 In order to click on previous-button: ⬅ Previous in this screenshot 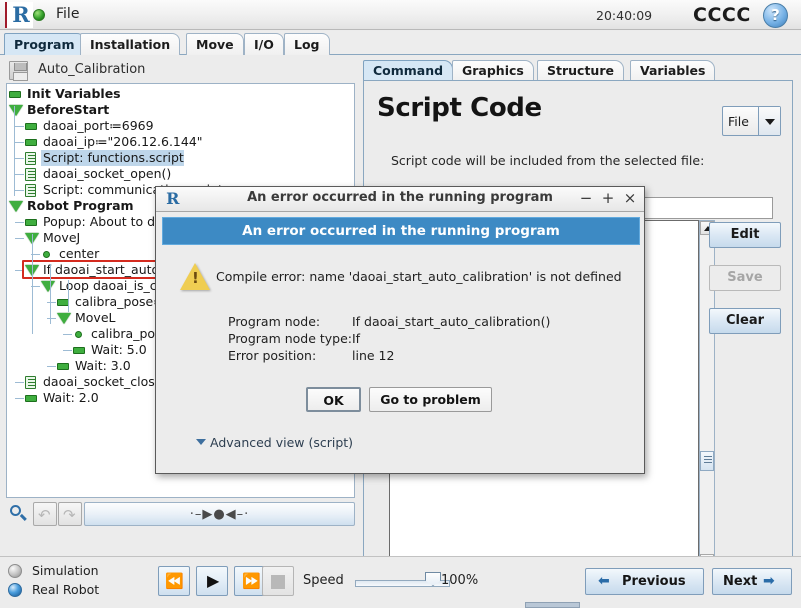, I will do `click(644, 581)`.